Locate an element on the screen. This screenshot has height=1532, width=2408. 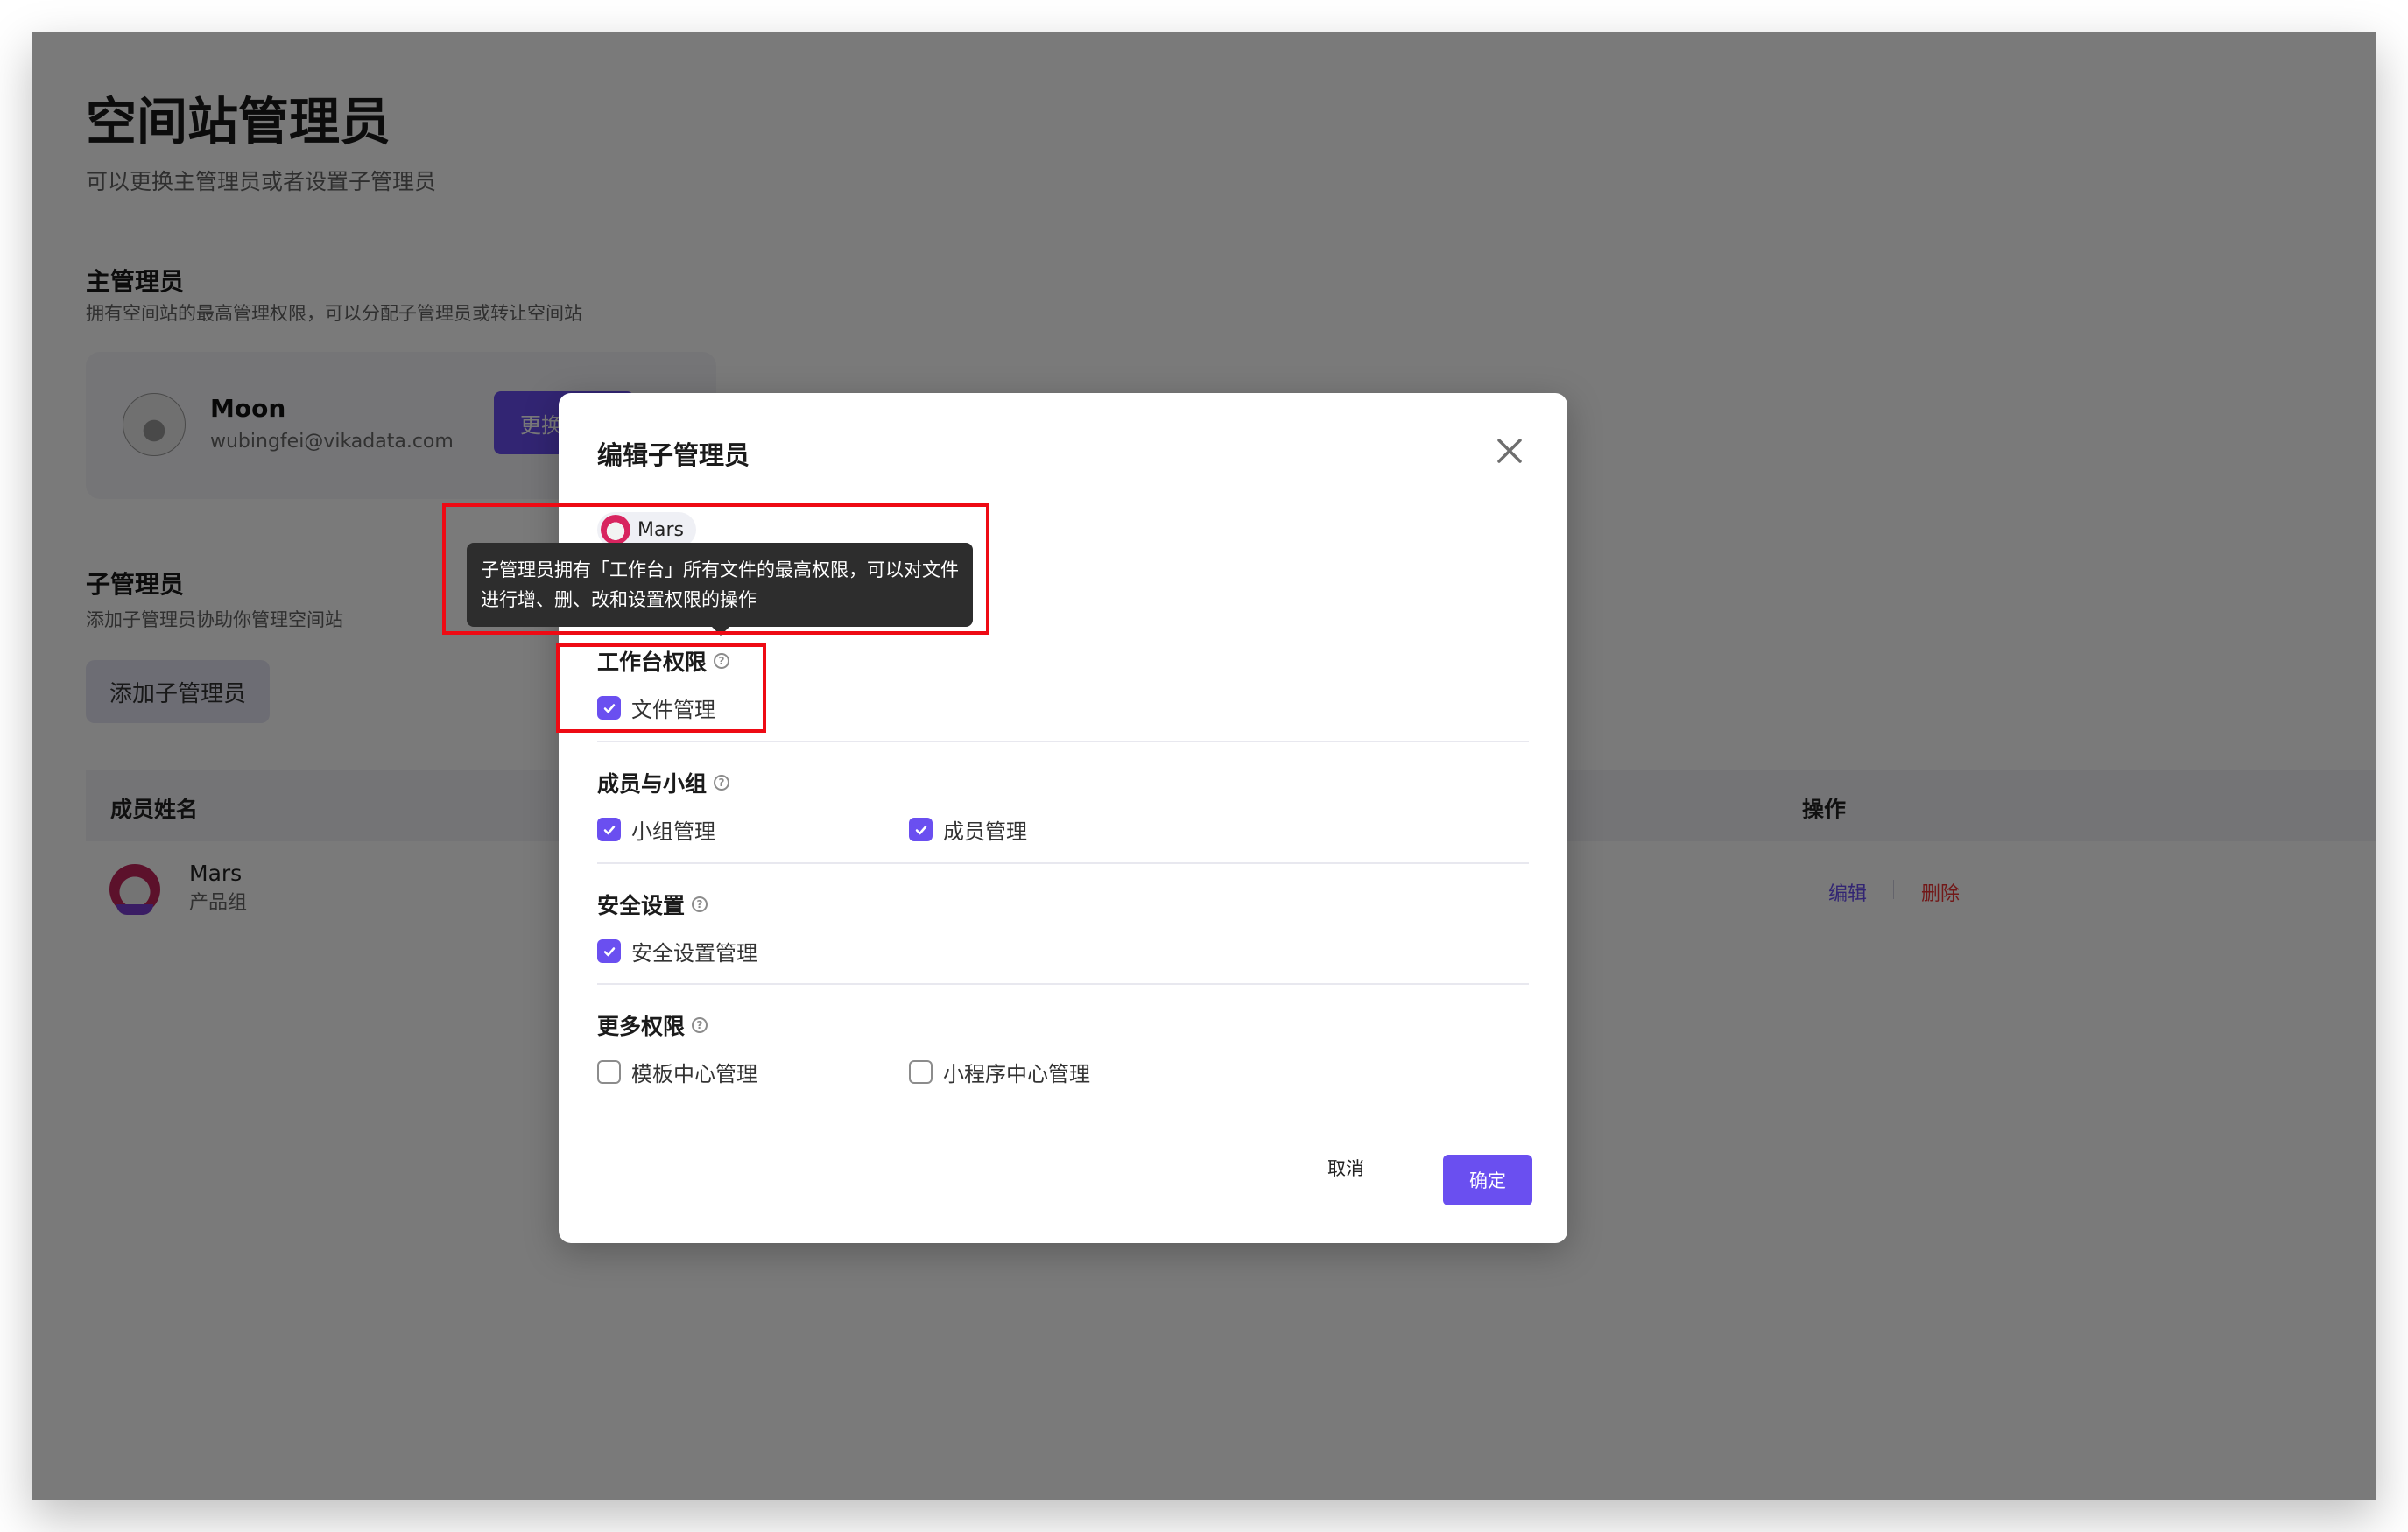
checkbox-widget-center: 小程序中心管理 is located at coordinates (1065, 1072).